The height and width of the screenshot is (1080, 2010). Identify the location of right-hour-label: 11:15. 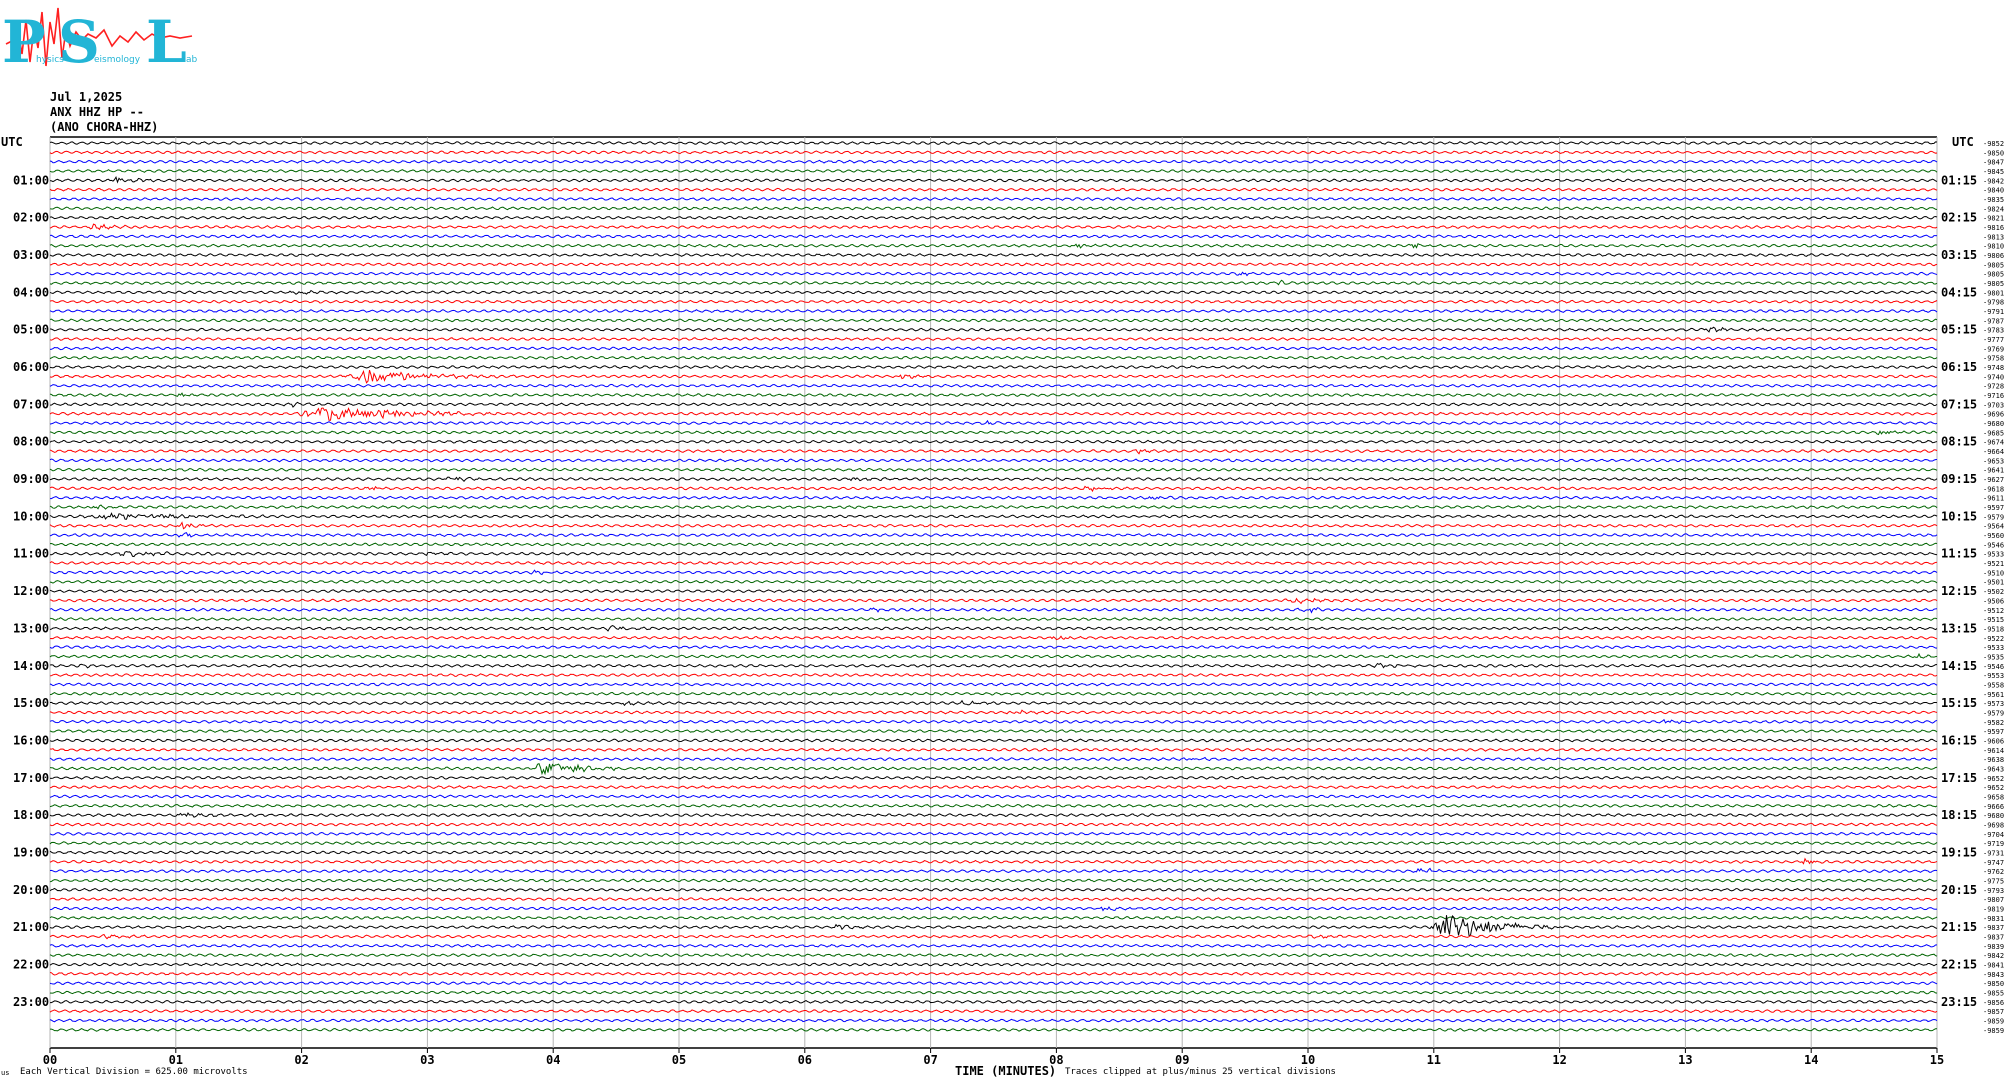
(1959, 554).